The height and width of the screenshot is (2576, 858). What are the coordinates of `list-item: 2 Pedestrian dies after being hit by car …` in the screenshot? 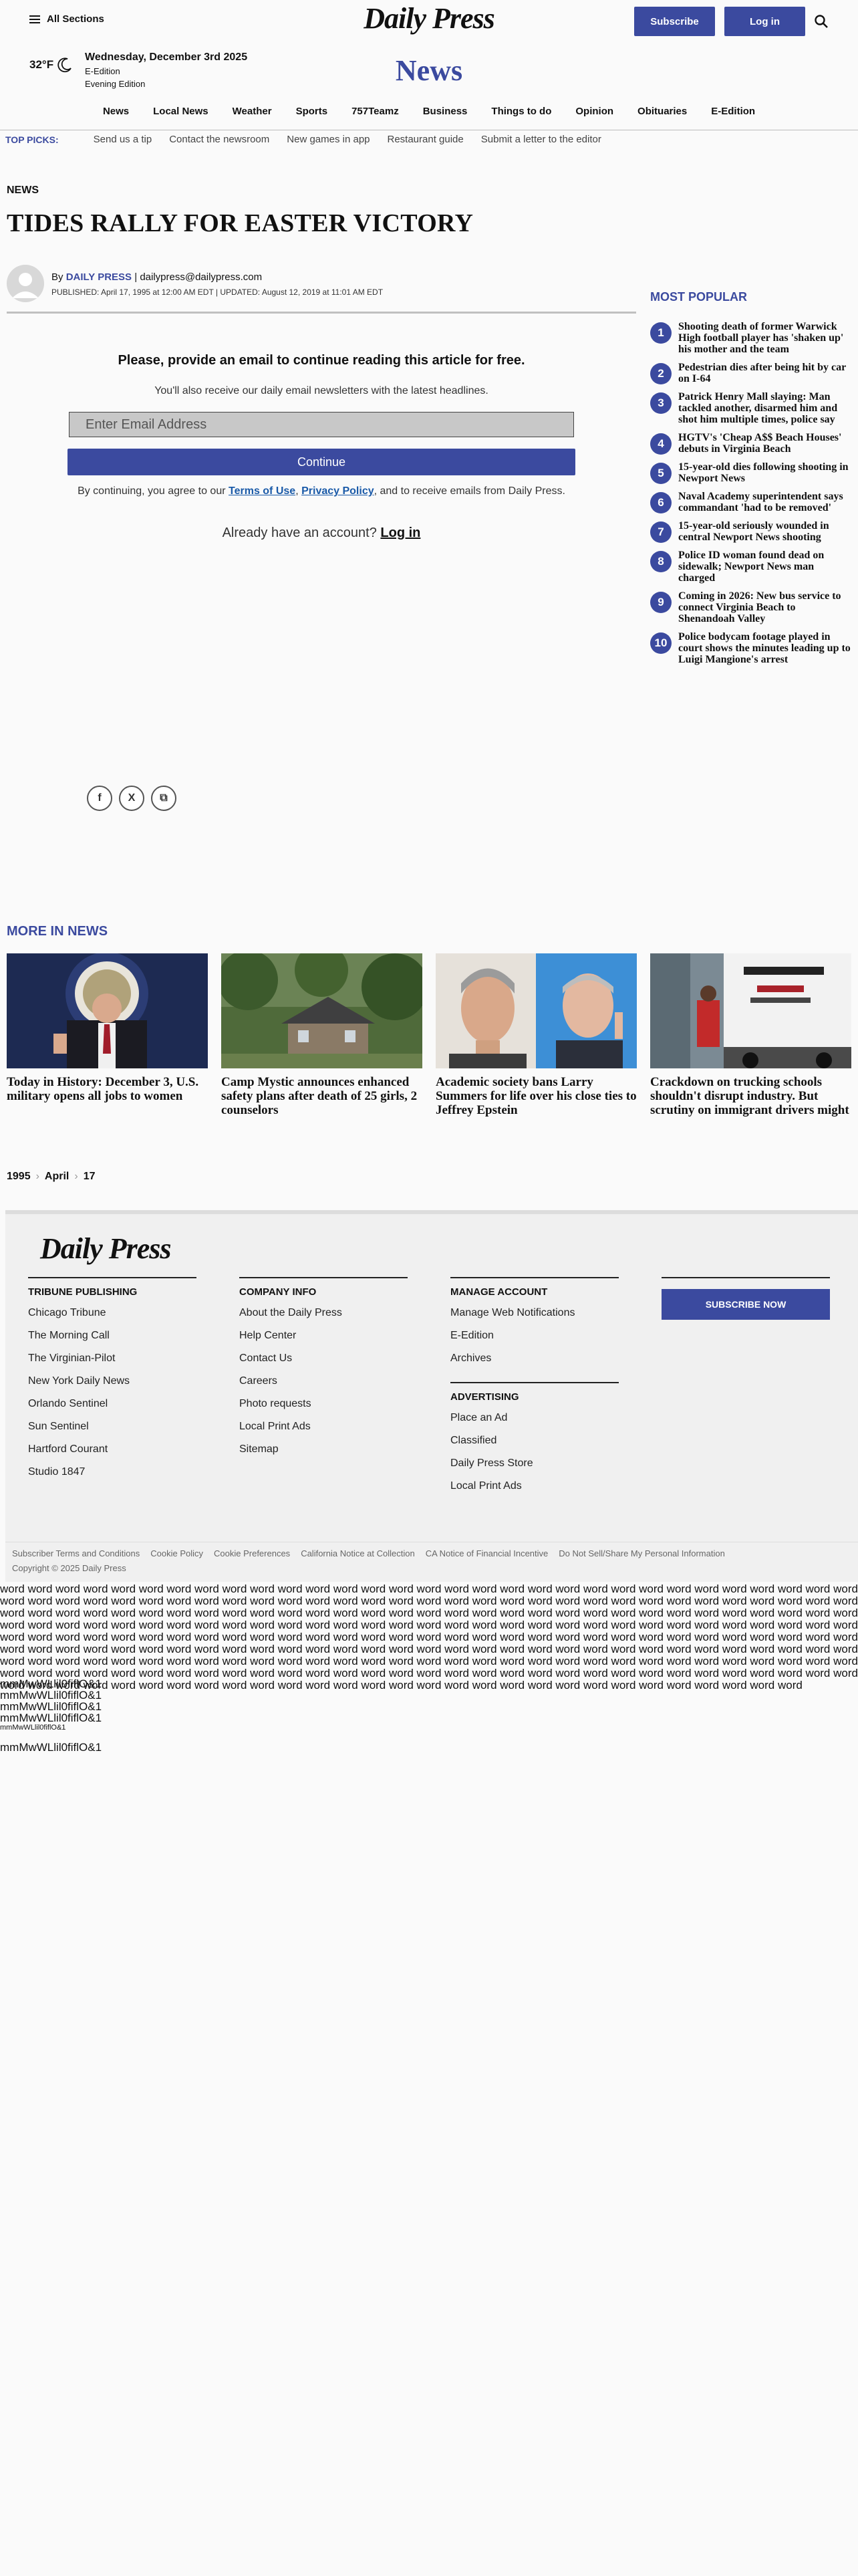 It's located at (751, 373).